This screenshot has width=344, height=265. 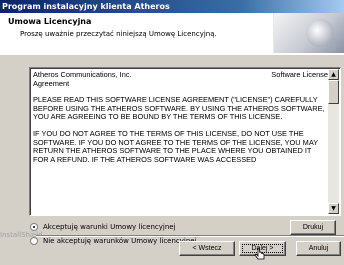 What do you see at coordinates (333, 208) in the screenshot?
I see `scroll-down-button: ▼` at bounding box center [333, 208].